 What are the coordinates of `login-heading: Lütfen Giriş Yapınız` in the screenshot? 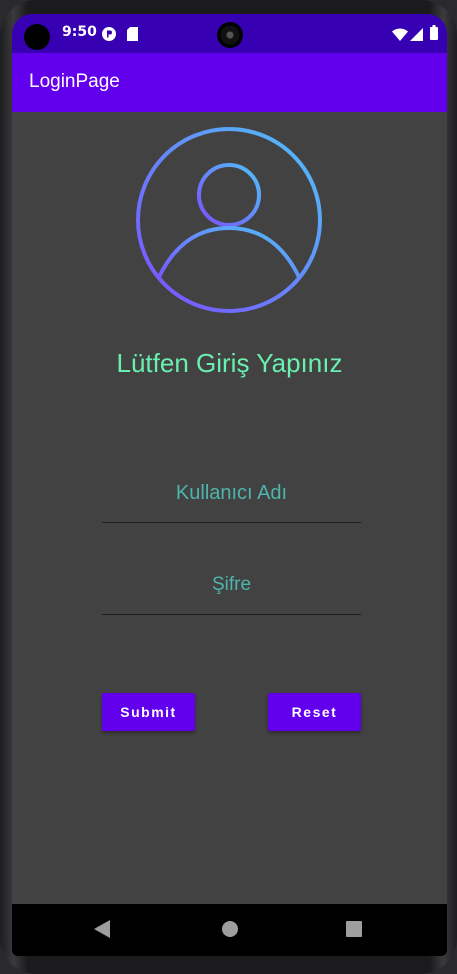 It's located at (229, 363).